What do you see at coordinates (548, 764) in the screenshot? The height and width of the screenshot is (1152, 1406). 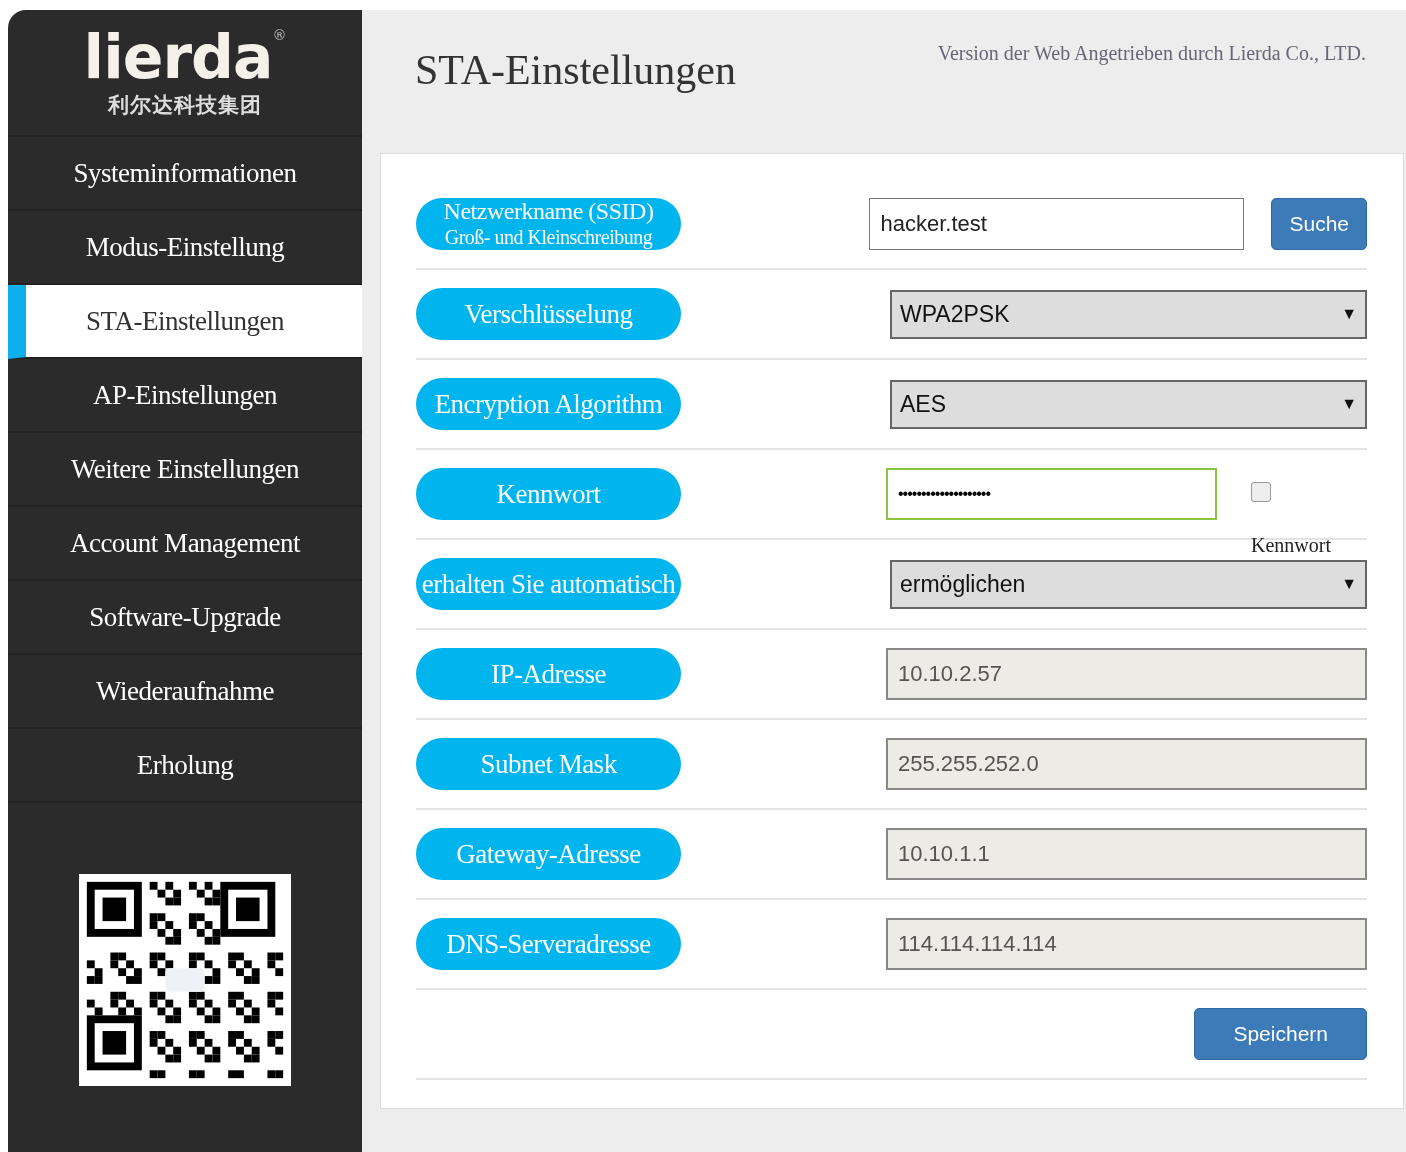 I see `field-label: Subnet Mask` at bounding box center [548, 764].